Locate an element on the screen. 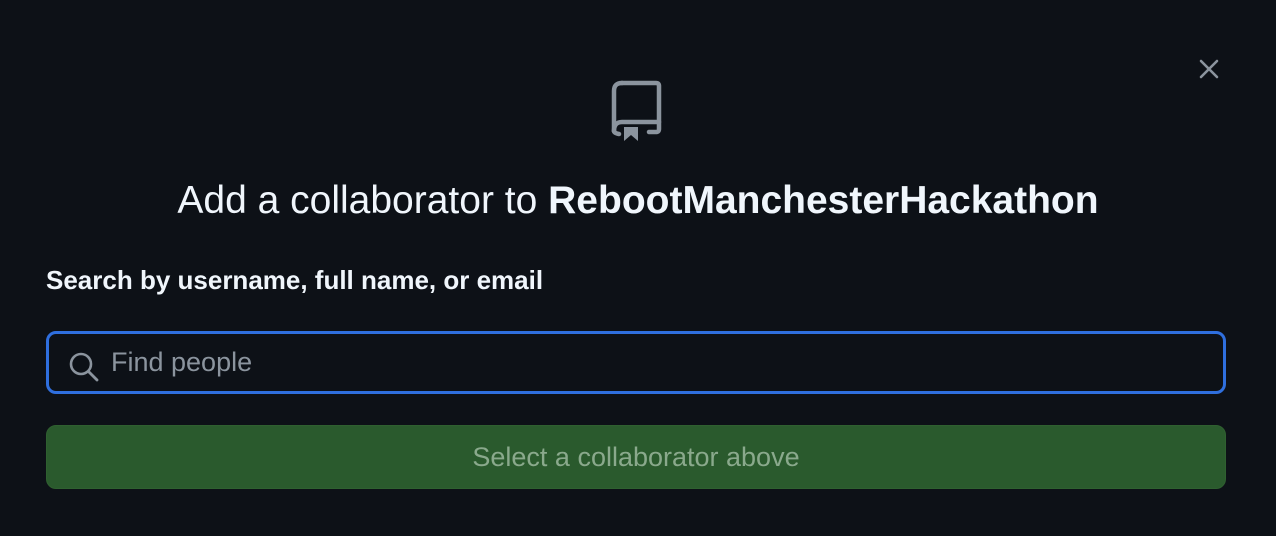  title-prefix: Add a collaborator to is located at coordinates (363, 200).